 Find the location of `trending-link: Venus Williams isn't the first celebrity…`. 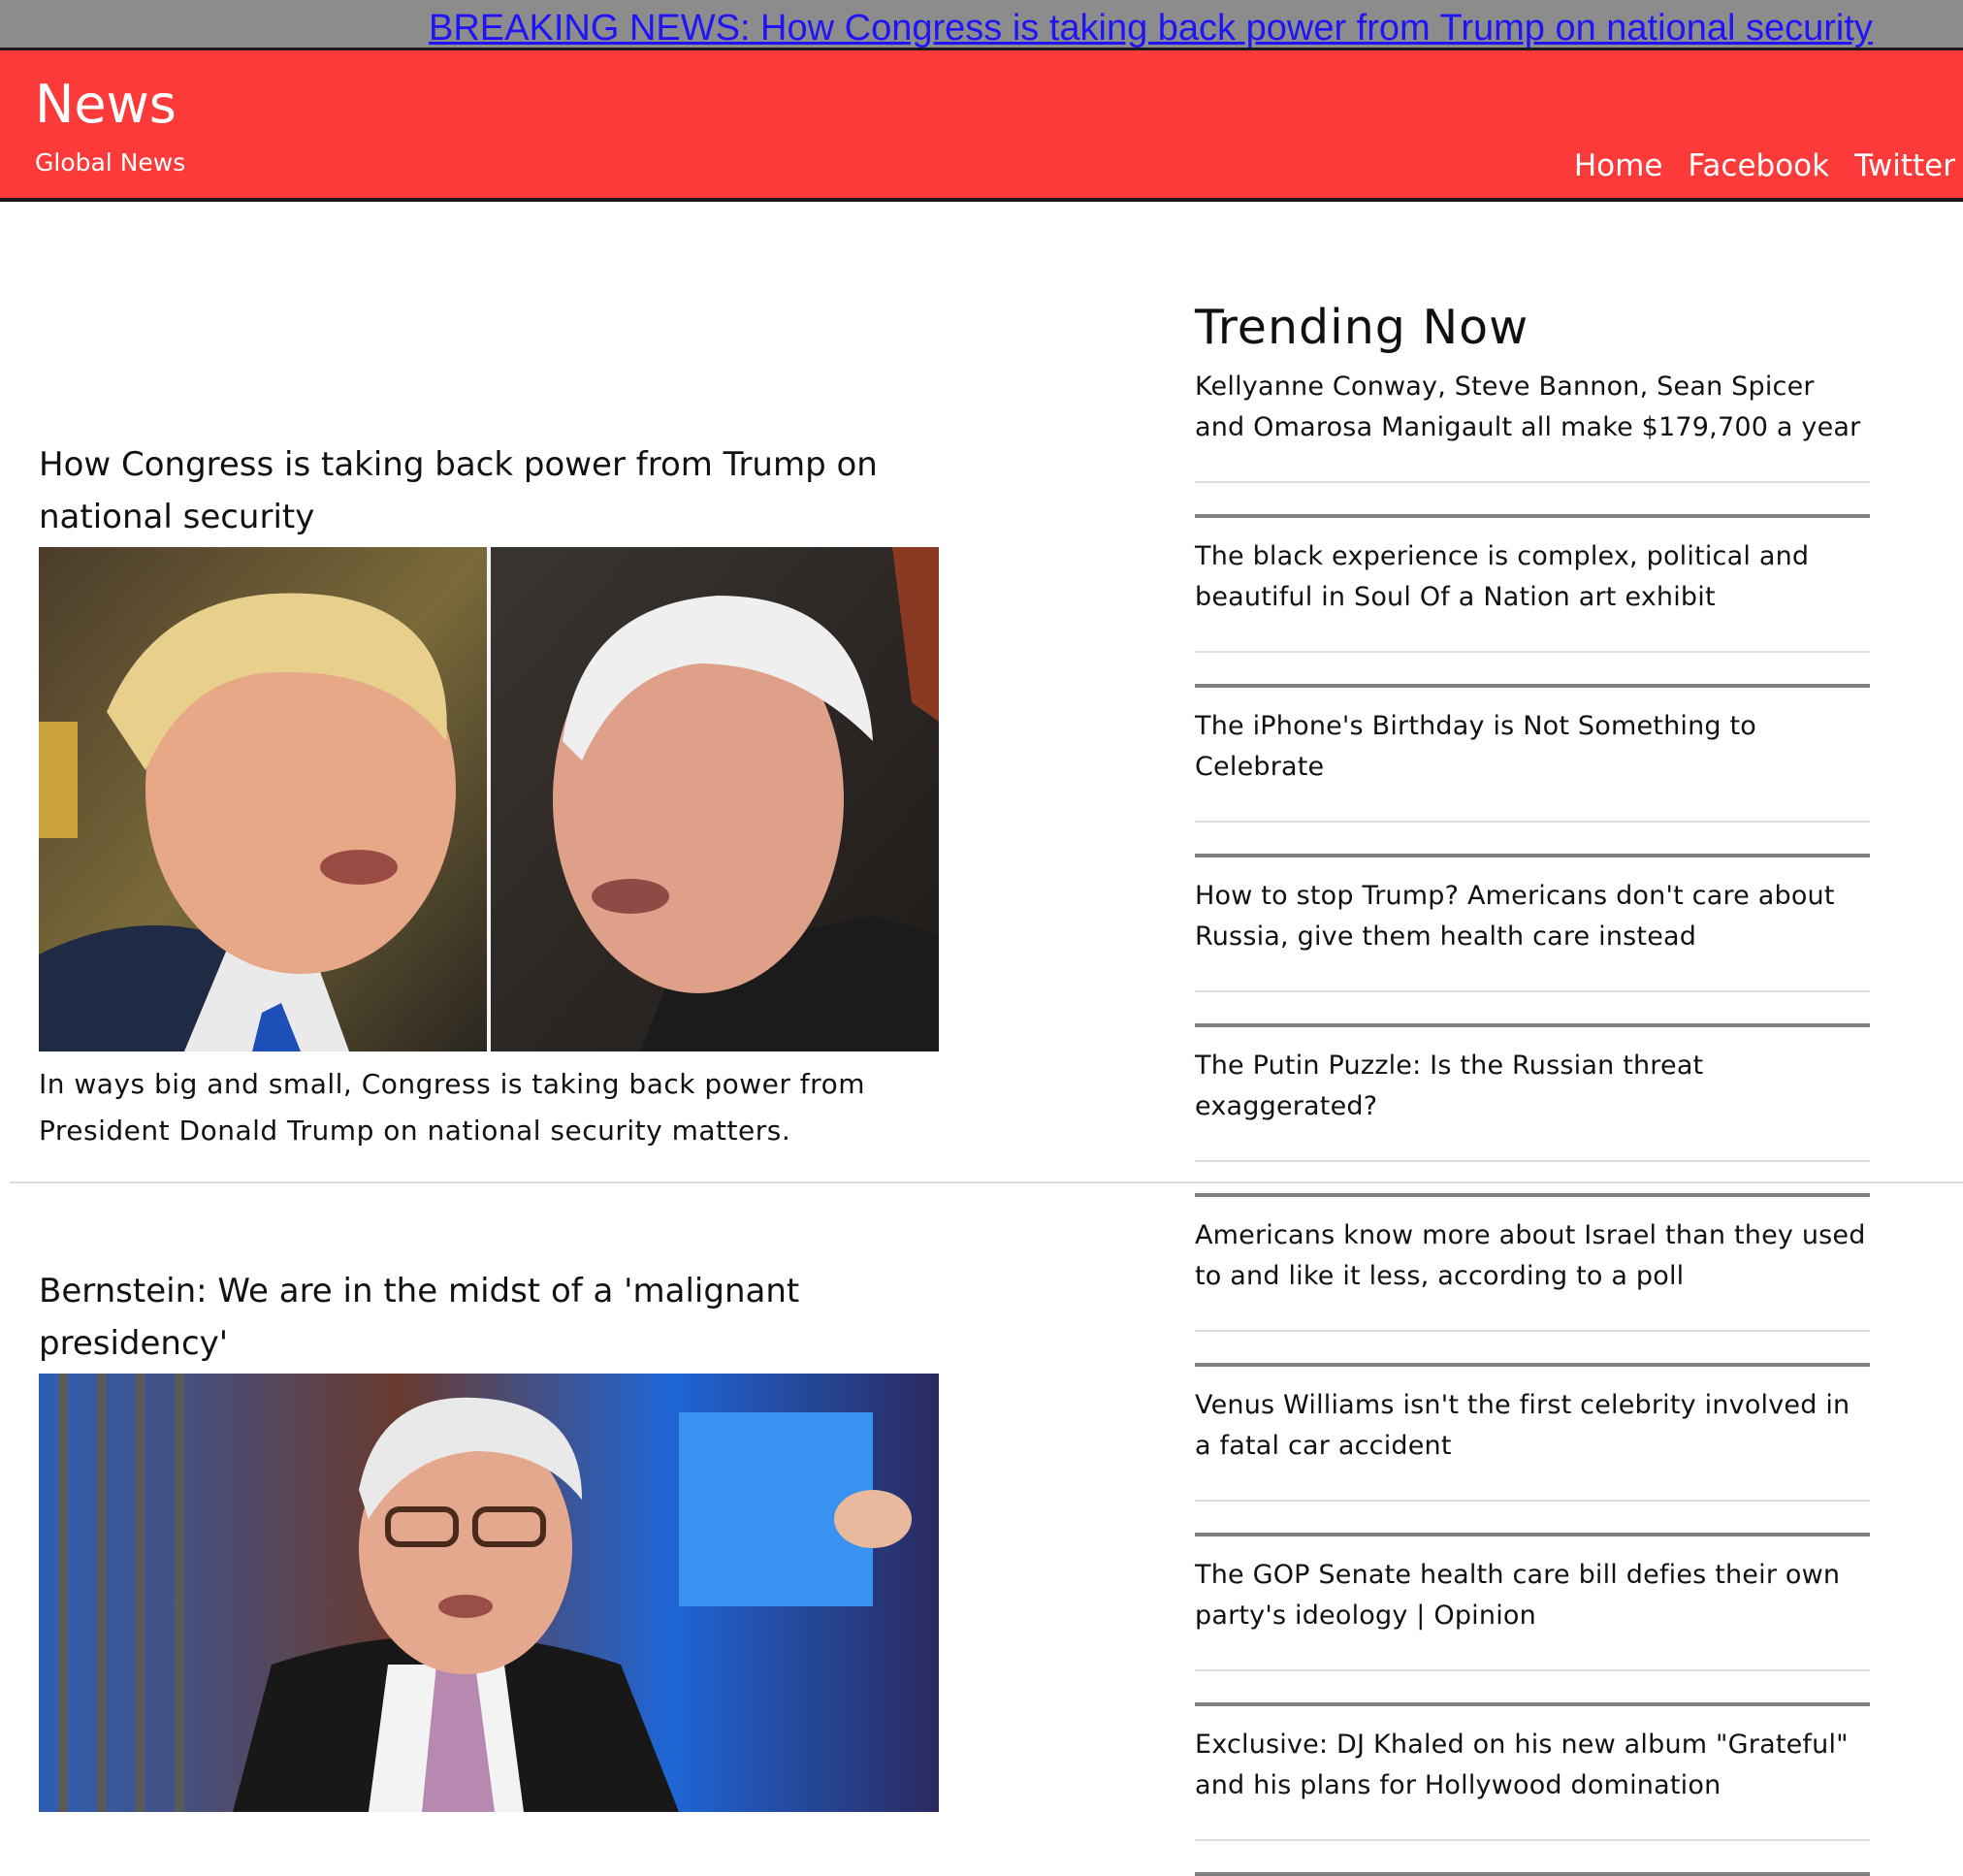

trending-link: Venus Williams isn't the first celebrity… is located at coordinates (1532, 1426).